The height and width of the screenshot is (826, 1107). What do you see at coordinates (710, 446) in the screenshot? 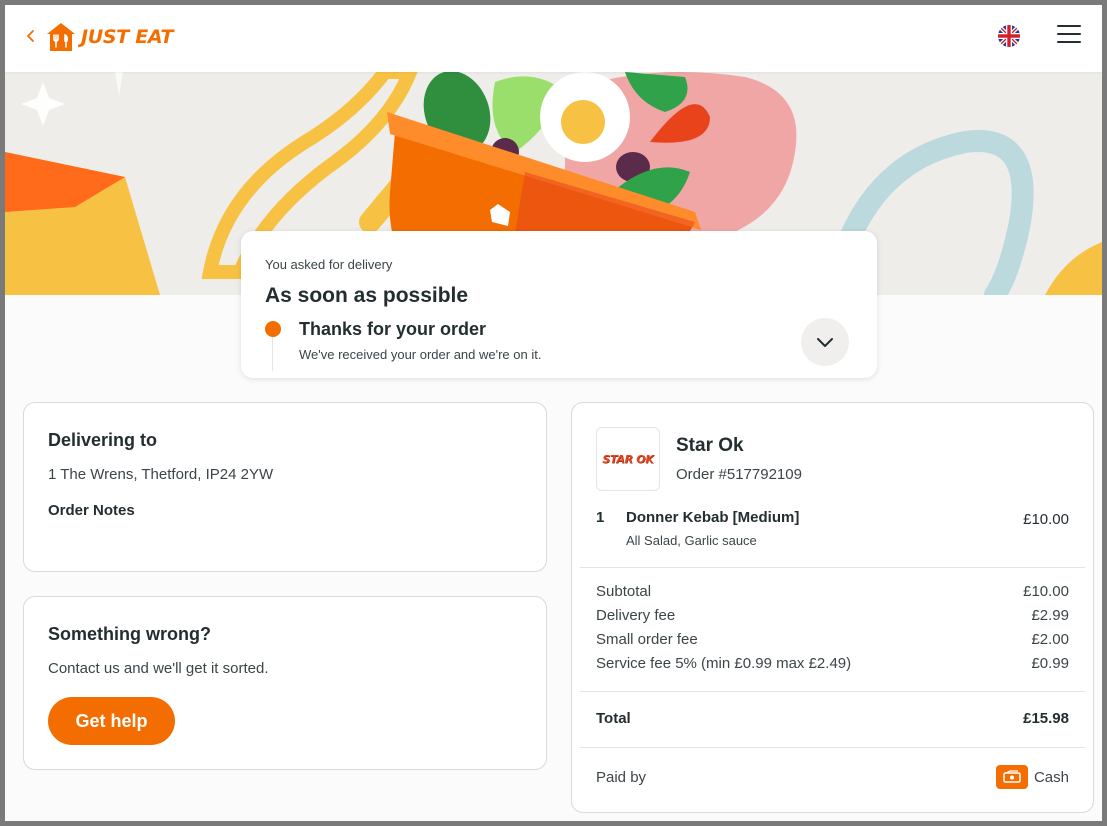
I see `restaurant-name: Star Ok` at bounding box center [710, 446].